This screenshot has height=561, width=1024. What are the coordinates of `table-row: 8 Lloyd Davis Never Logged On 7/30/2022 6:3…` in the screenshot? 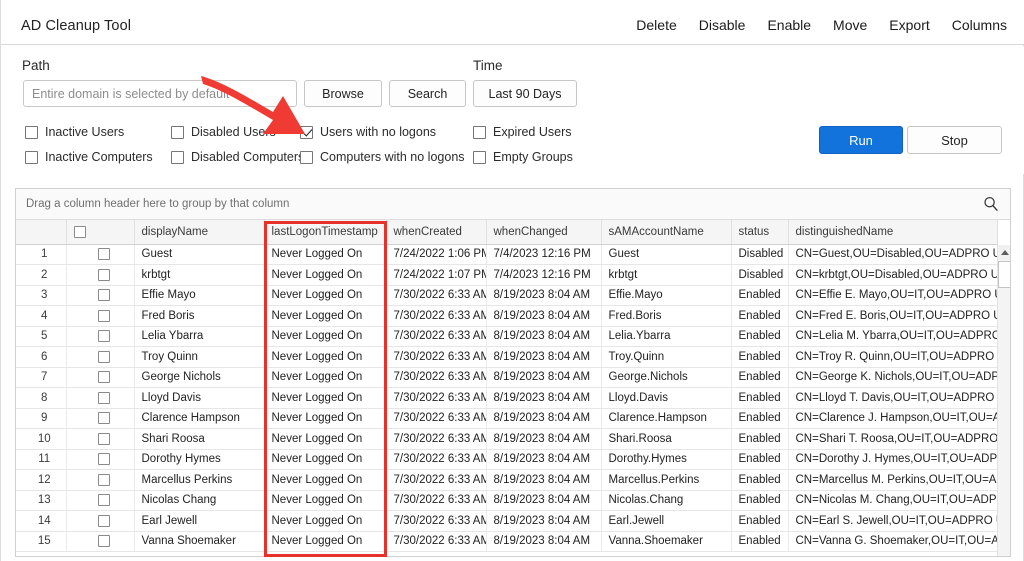 It's located at (507, 398).